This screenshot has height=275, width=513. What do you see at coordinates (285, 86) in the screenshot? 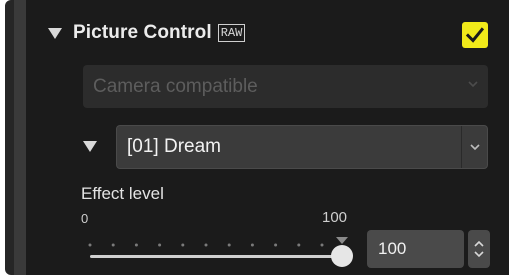
I see `compatibility-select: Camera compatible` at bounding box center [285, 86].